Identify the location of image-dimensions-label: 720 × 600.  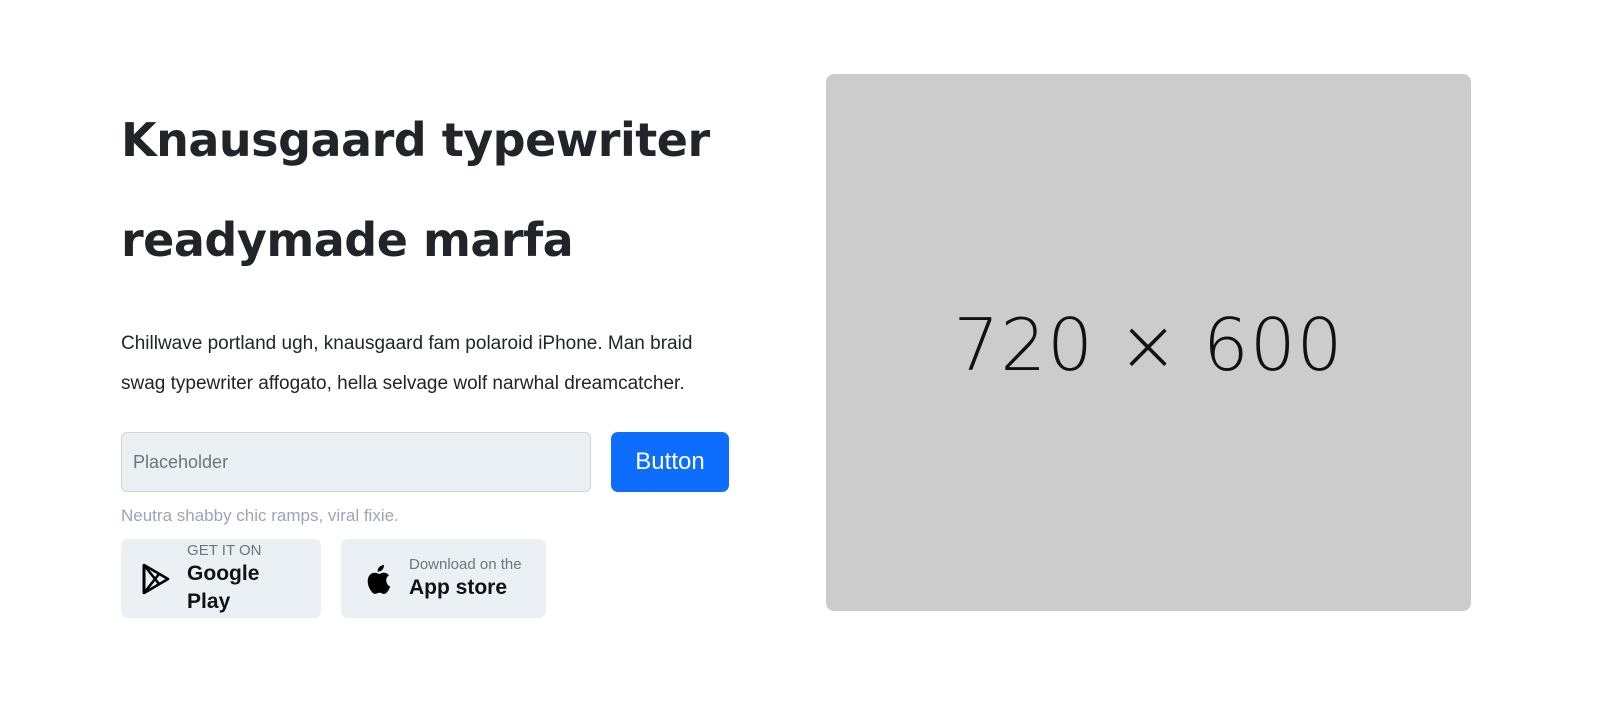
(1148, 344).